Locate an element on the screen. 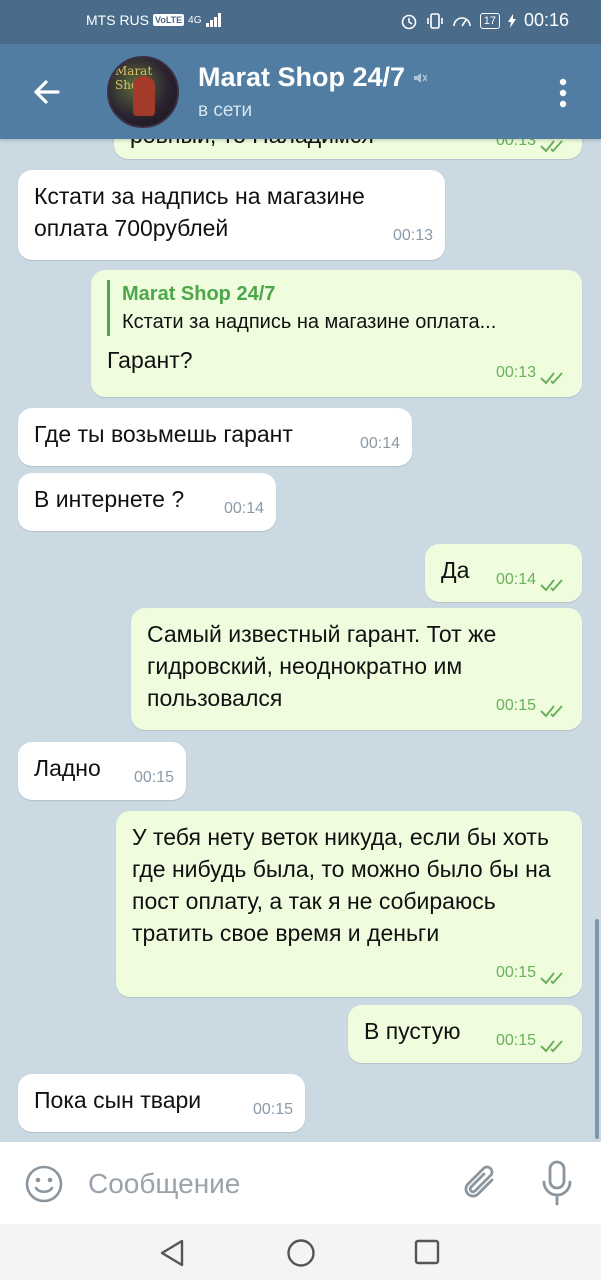 The height and width of the screenshot is (1280, 601). nav-home-icon is located at coordinates (301, 1253).